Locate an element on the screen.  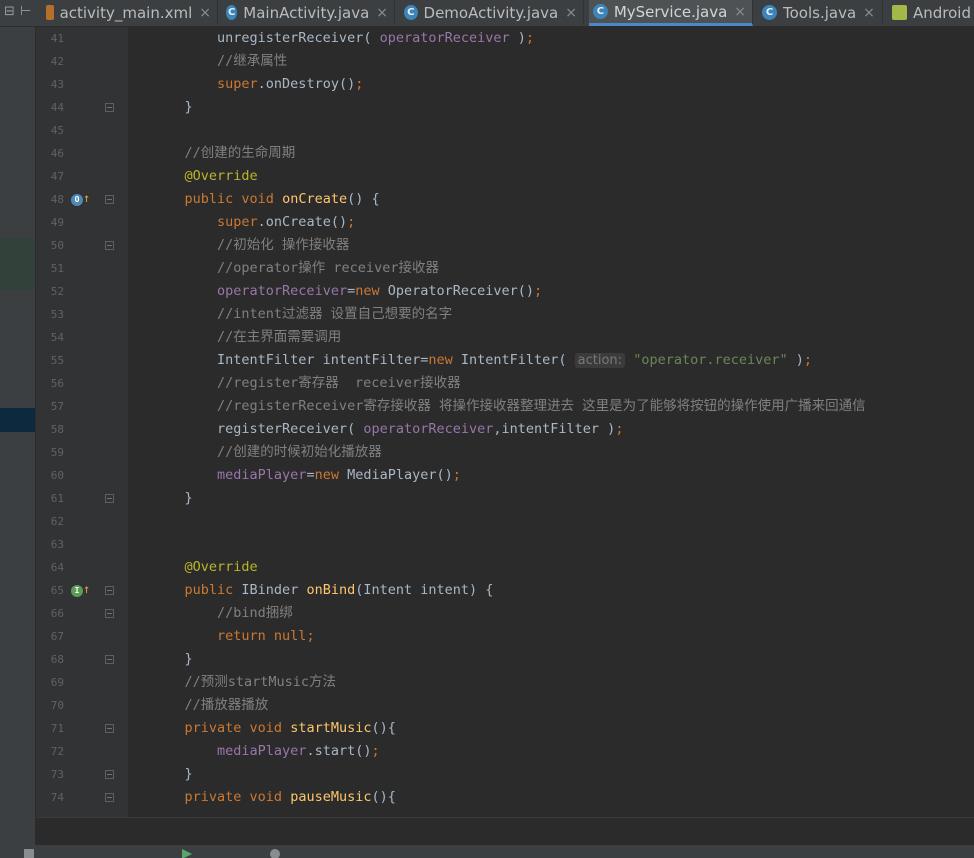
code-token: (){ is located at coordinates (383, 728).